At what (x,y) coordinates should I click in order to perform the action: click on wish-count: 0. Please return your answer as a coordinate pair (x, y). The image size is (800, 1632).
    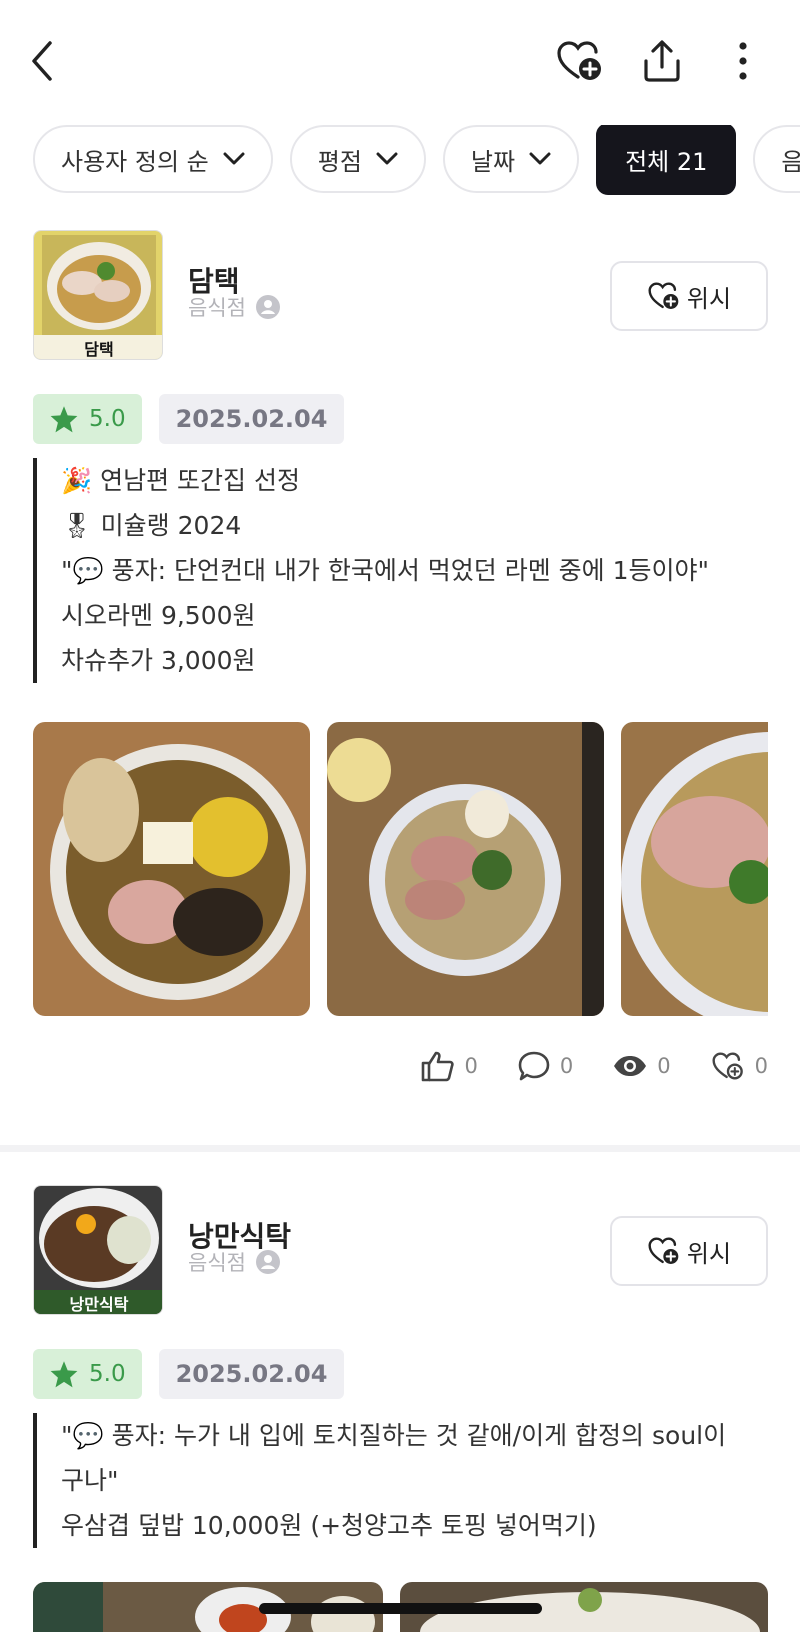
    Looking at the image, I should click on (761, 1066).